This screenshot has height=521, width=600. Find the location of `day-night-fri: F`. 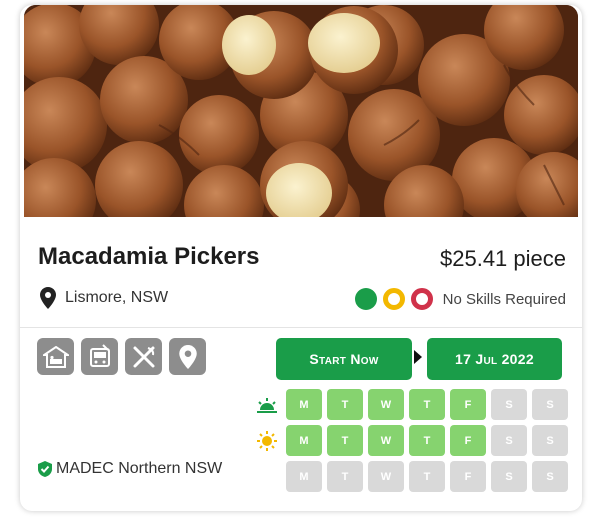

day-night-fri: F is located at coordinates (468, 476).